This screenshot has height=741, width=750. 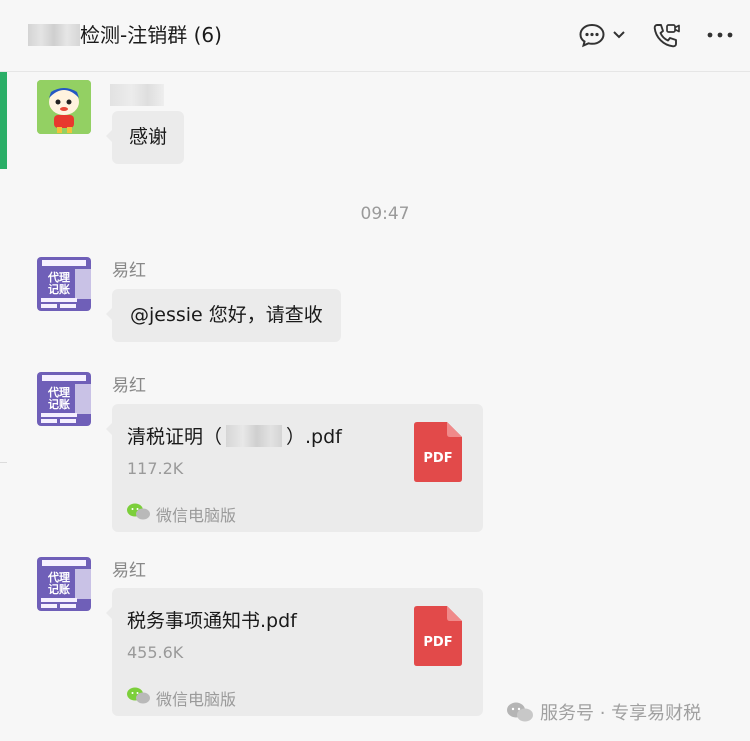 What do you see at coordinates (212, 621) in the screenshot?
I see `file-name: 税务事项通知书.pdf` at bounding box center [212, 621].